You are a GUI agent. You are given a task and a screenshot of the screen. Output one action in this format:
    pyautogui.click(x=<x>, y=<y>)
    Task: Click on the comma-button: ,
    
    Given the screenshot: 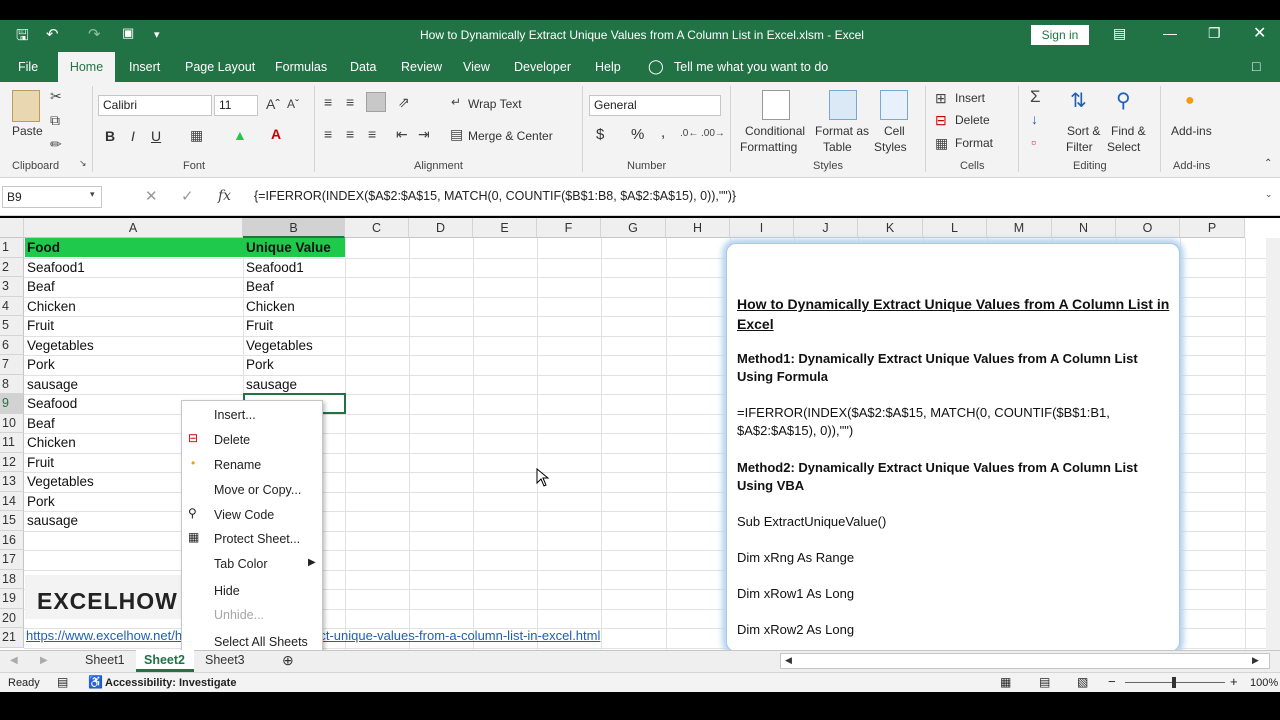 What is the action you would take?
    pyautogui.click(x=663, y=132)
    